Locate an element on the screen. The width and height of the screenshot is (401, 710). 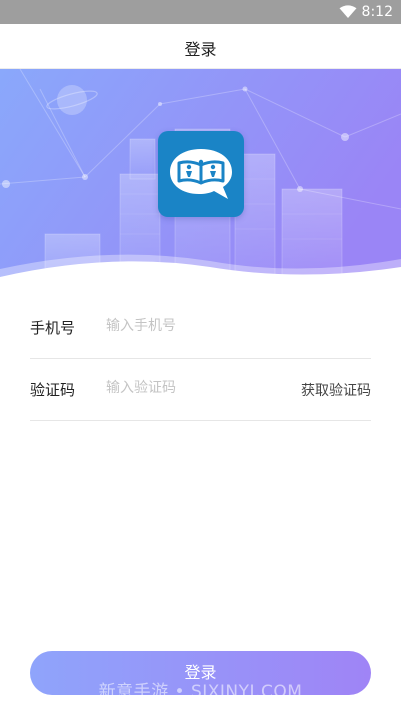
status-bar: 8:12 is located at coordinates (200, 12).